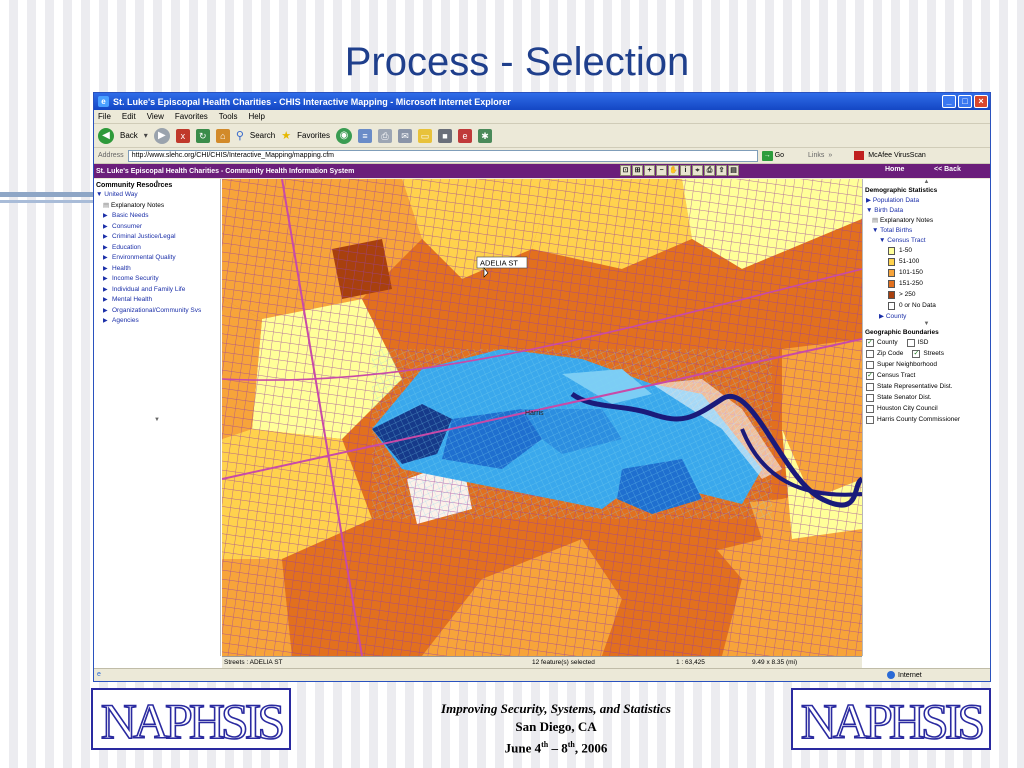 The width and height of the screenshot is (1024, 768). What do you see at coordinates (256, 116) in the screenshot?
I see `menu-help: Help` at bounding box center [256, 116].